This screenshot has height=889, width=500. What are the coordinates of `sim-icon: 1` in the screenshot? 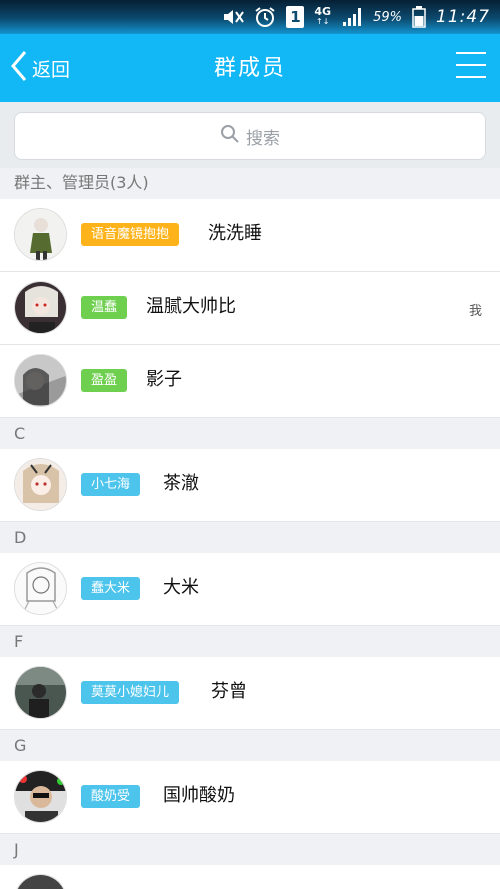 It's located at (295, 17).